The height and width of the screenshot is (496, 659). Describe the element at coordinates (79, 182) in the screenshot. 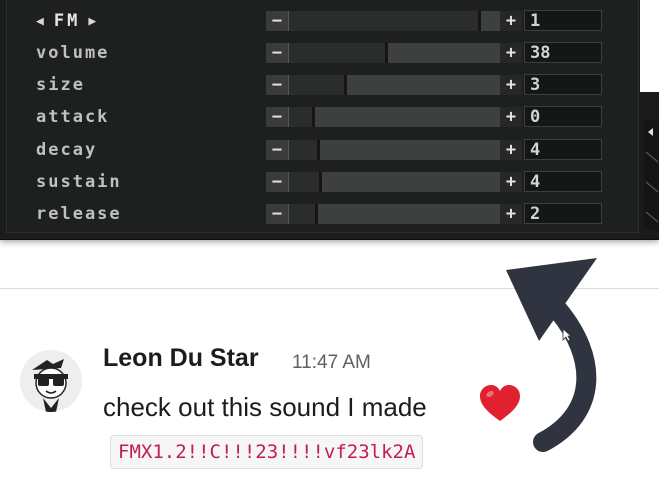

I see `param-label-sustain: sustain` at that location.